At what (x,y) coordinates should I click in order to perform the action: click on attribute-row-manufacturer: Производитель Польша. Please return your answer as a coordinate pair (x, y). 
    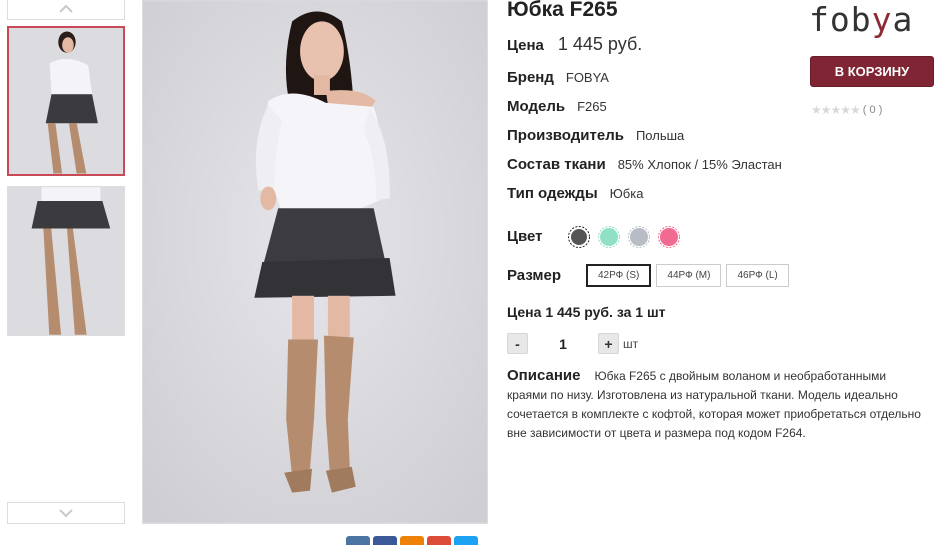
    Looking at the image, I should click on (595, 135).